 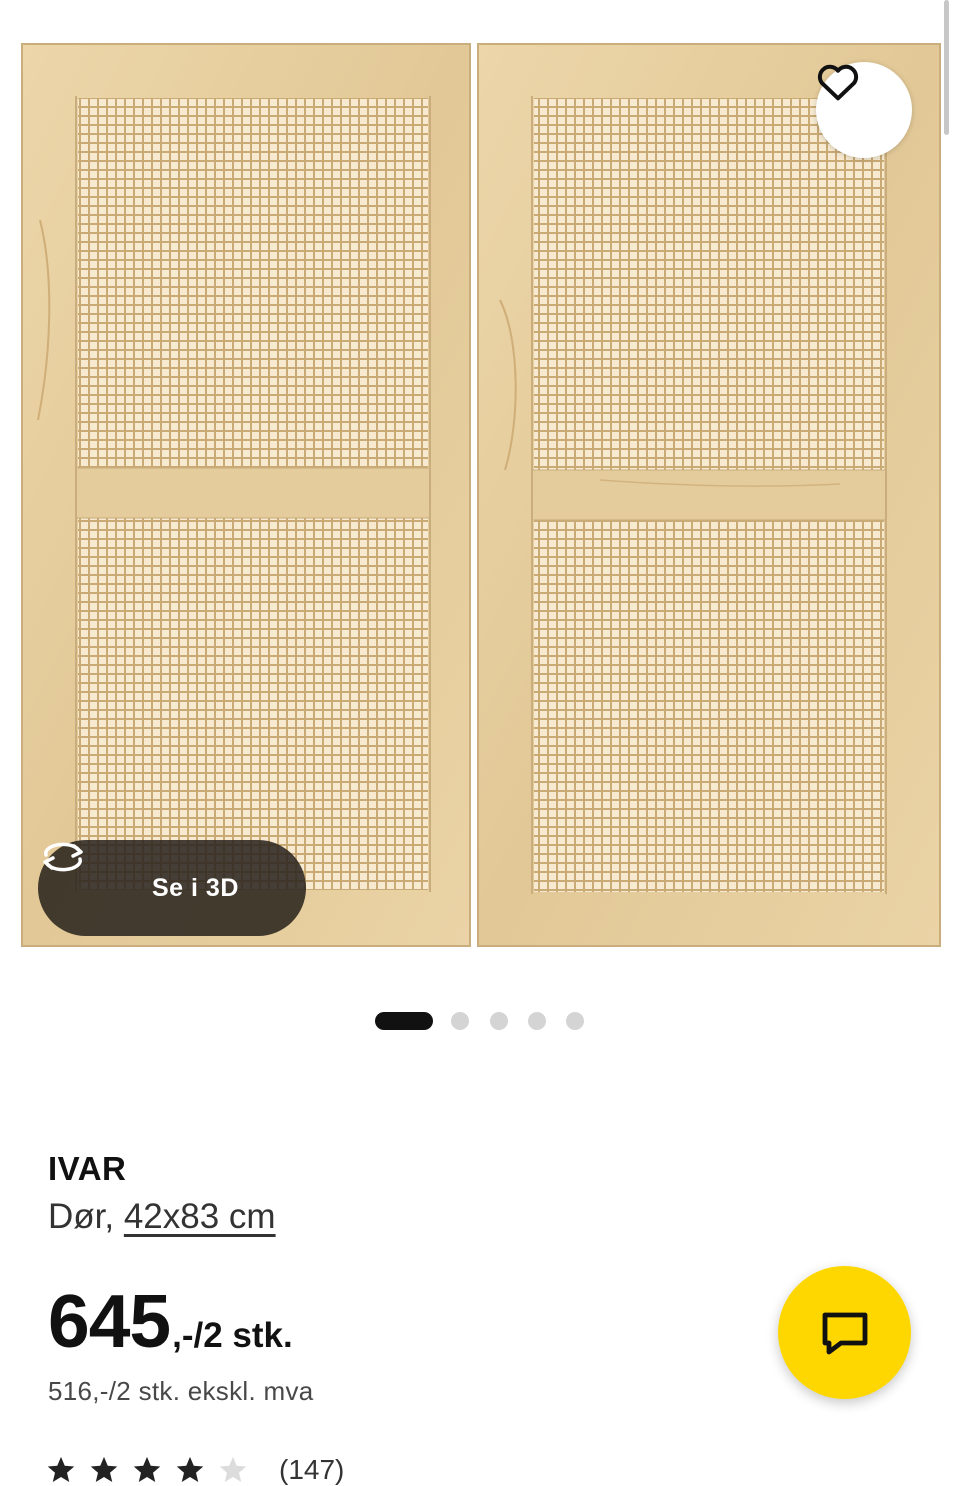 I want to click on product-type: Dør,, so click(x=81, y=1216).